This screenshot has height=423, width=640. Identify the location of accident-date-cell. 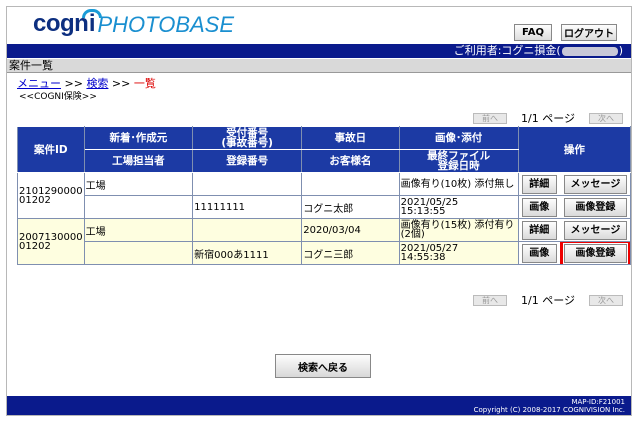
(350, 184).